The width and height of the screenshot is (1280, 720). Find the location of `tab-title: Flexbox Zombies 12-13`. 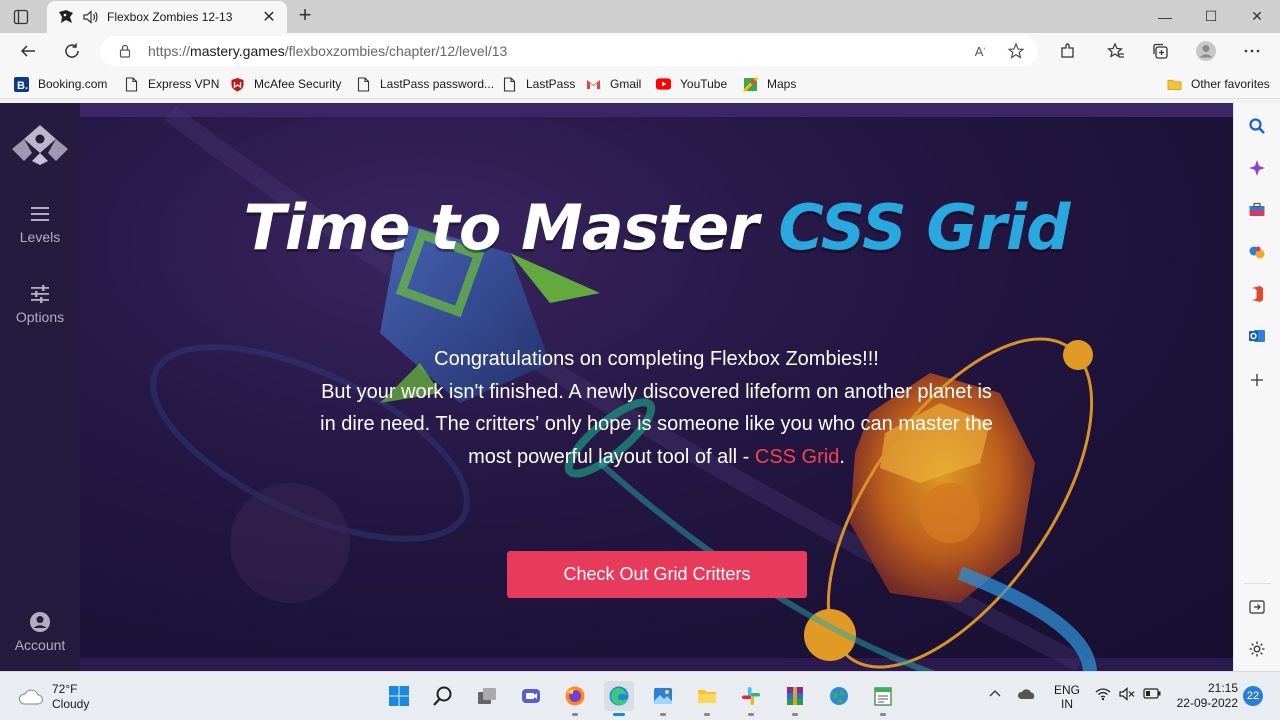

tab-title: Flexbox Zombies 12-13 is located at coordinates (170, 17).